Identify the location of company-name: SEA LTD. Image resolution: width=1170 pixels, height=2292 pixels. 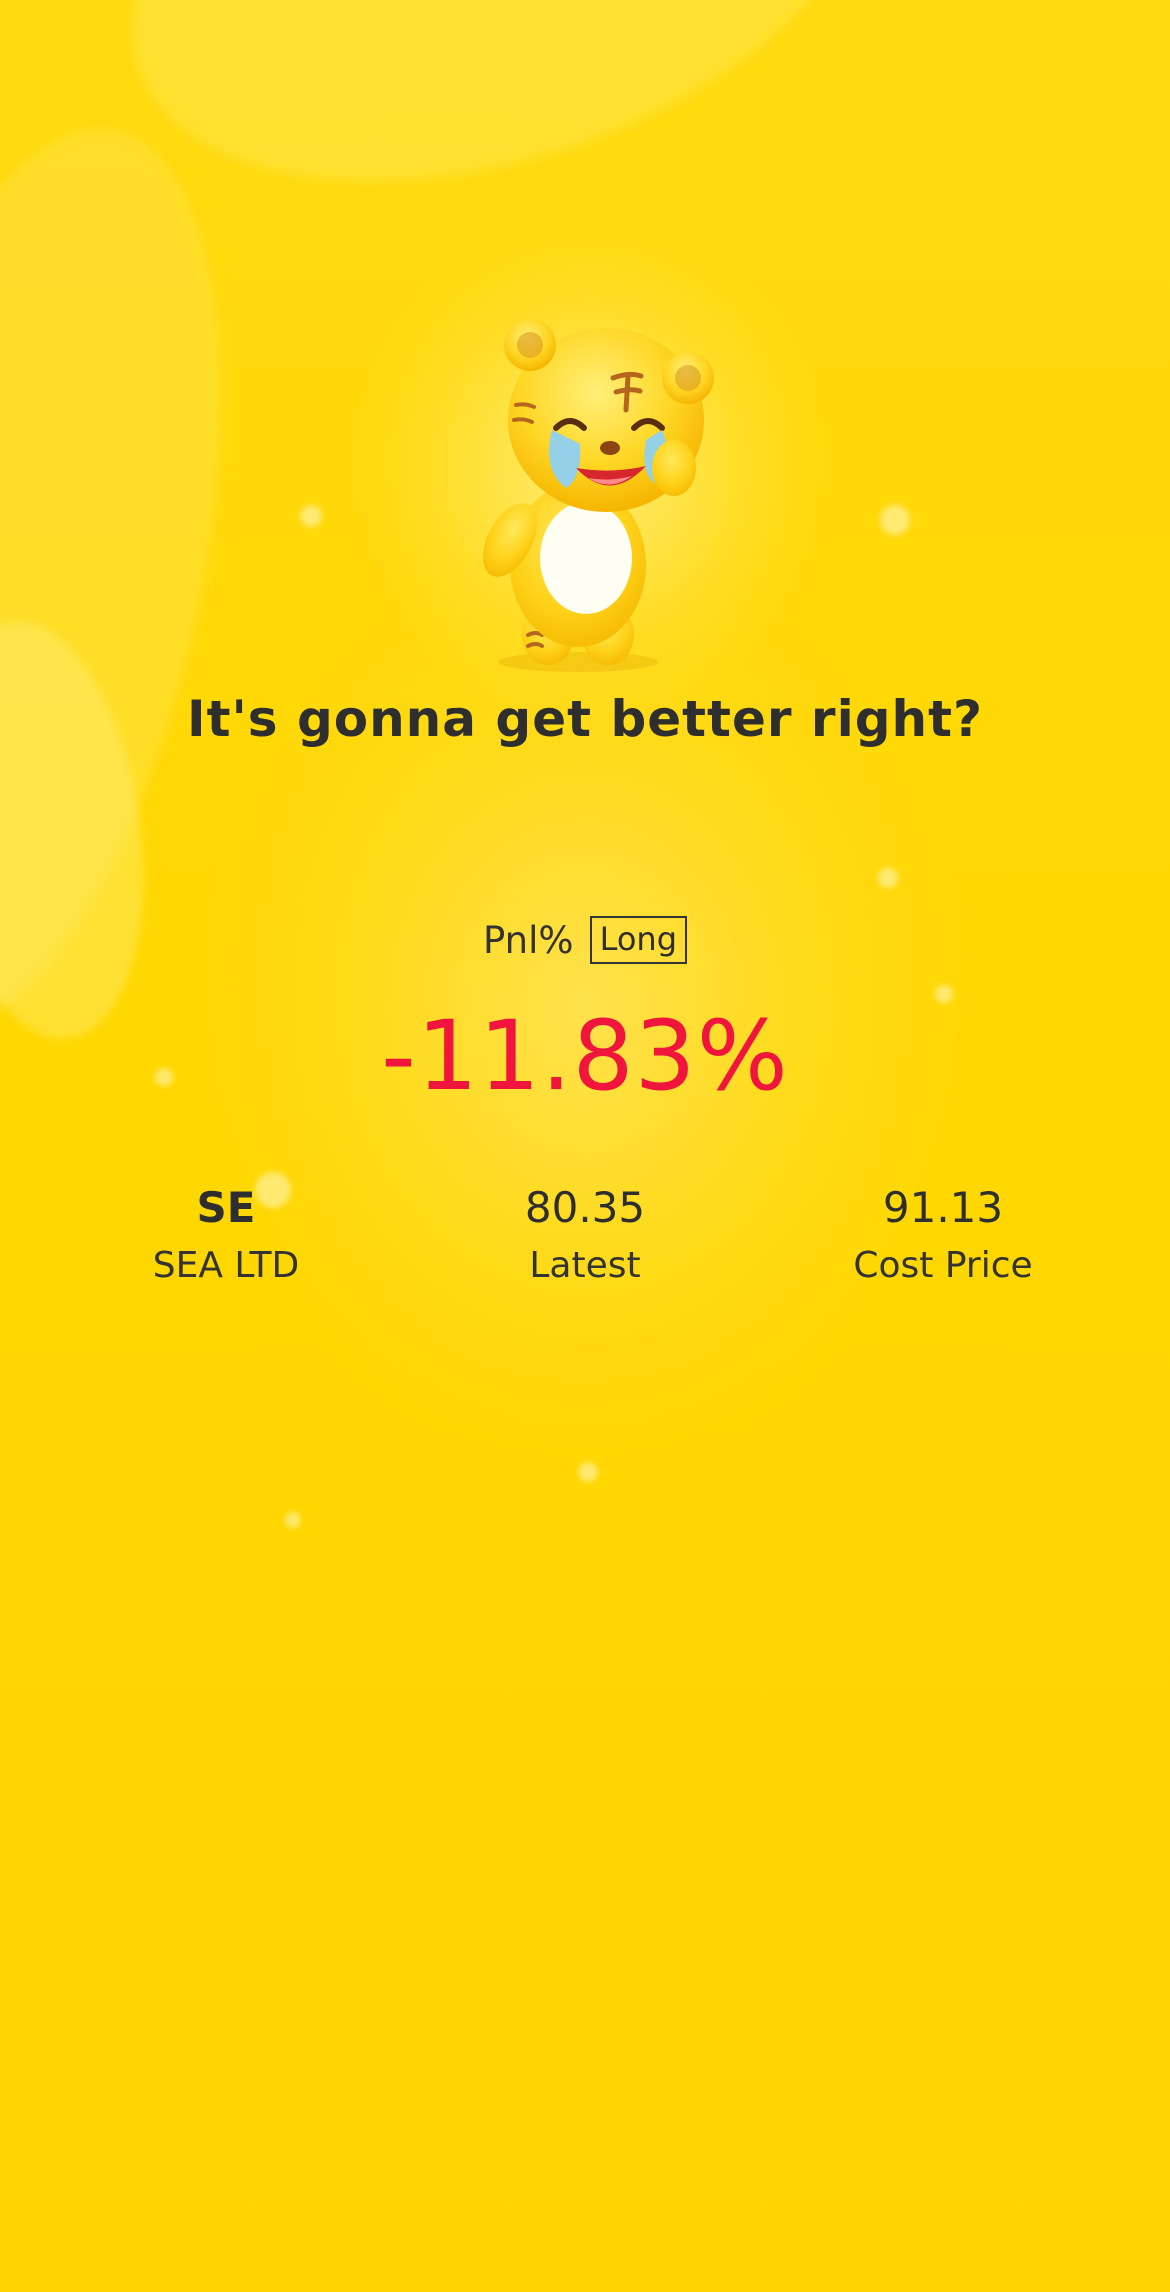
(226, 1265).